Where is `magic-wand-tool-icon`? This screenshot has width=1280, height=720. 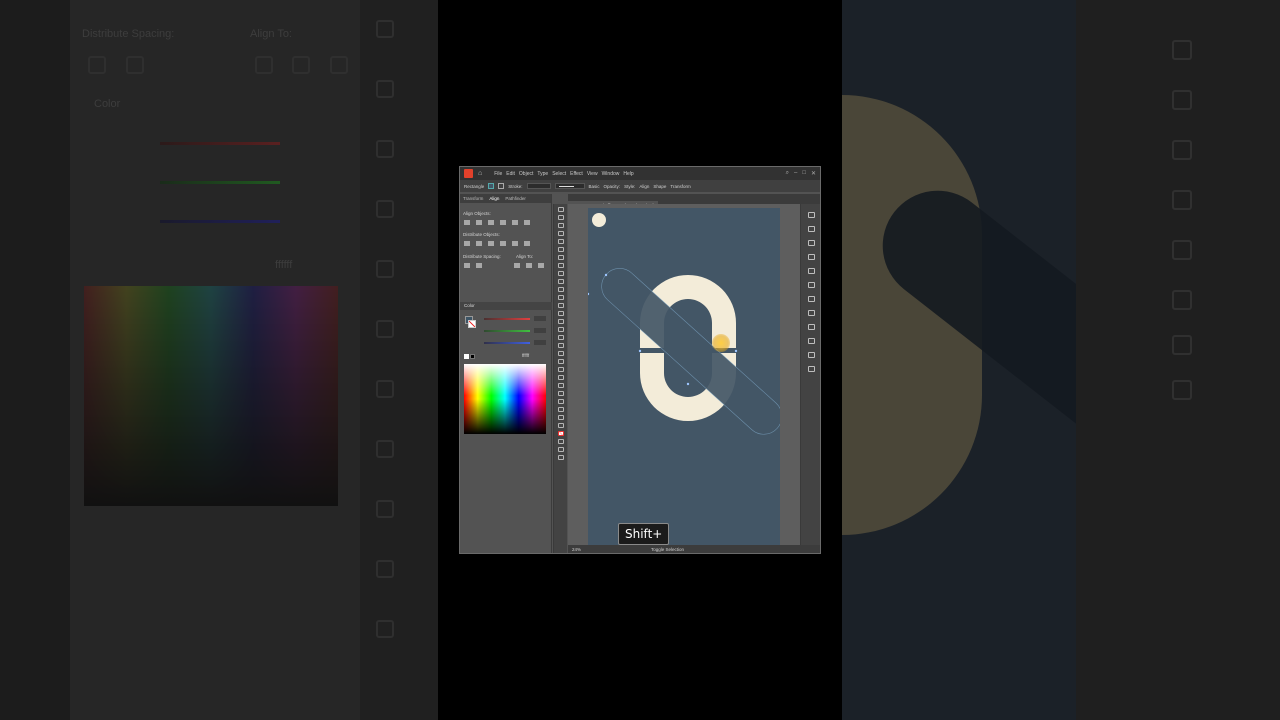
magic-wand-tool-icon is located at coordinates (560, 225).